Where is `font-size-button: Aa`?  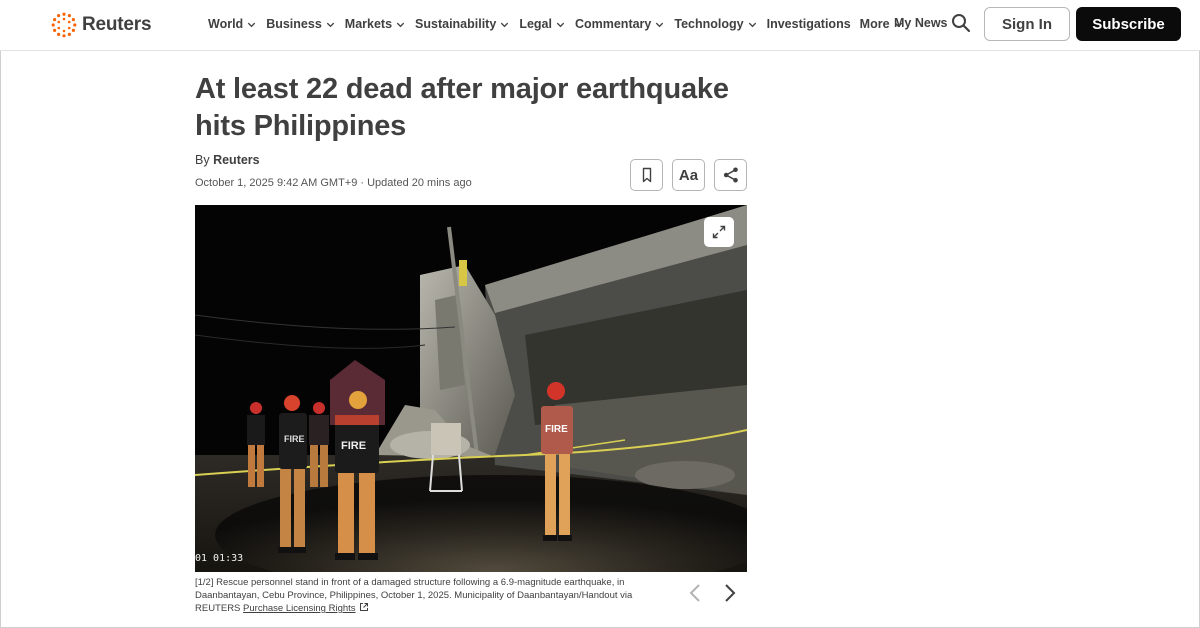 font-size-button: Aa is located at coordinates (688, 175).